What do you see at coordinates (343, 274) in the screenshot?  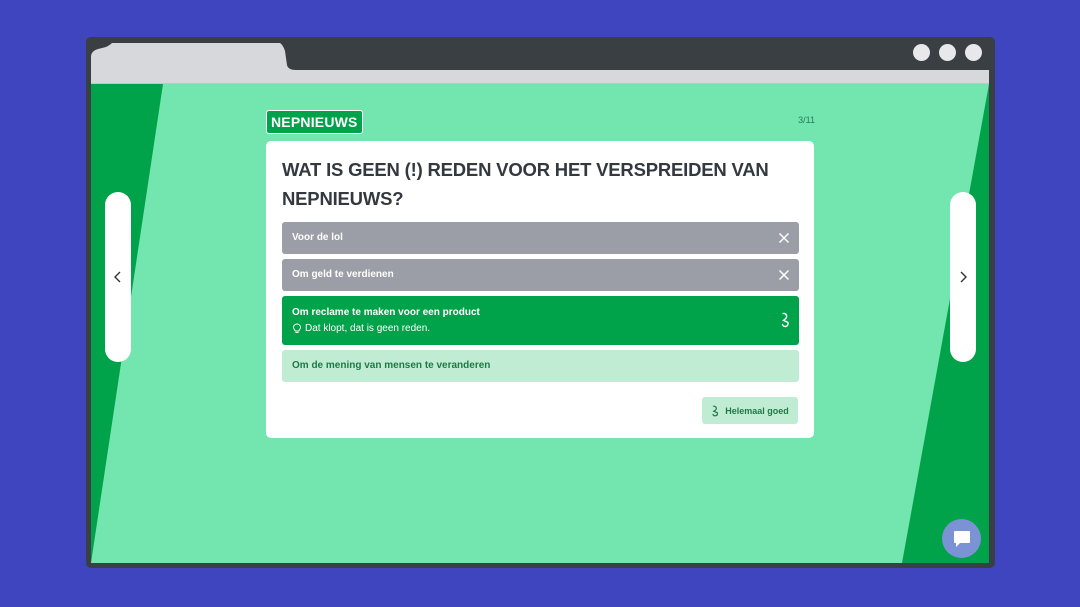 I see `answer-label: Om geld te verdienen` at bounding box center [343, 274].